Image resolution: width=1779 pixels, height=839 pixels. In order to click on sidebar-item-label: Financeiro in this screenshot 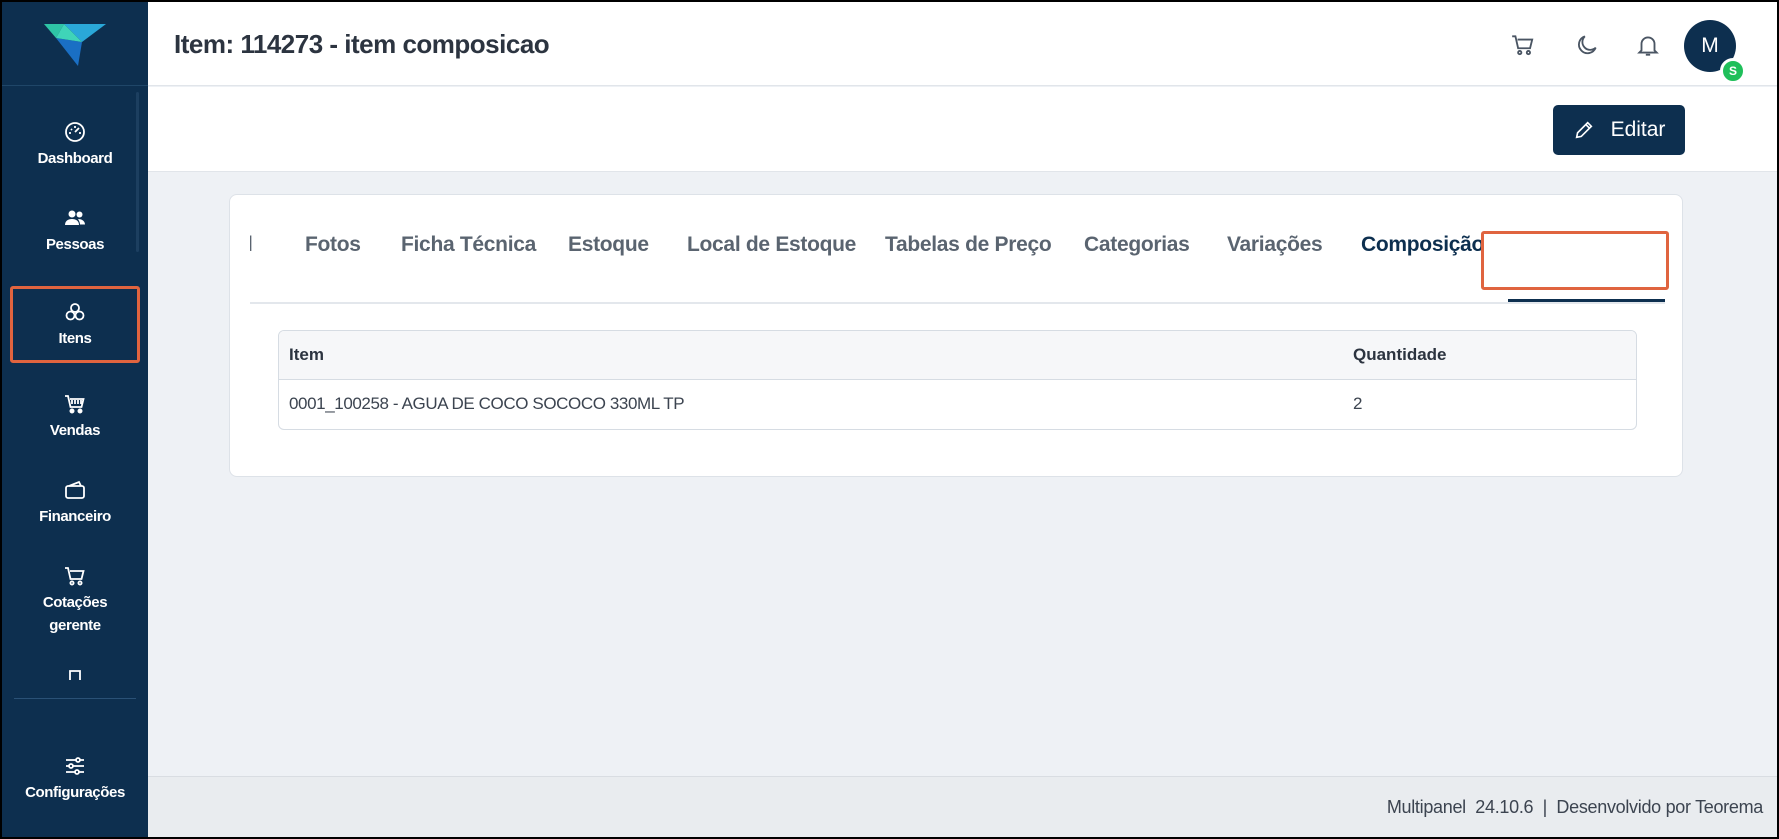, I will do `click(75, 516)`.